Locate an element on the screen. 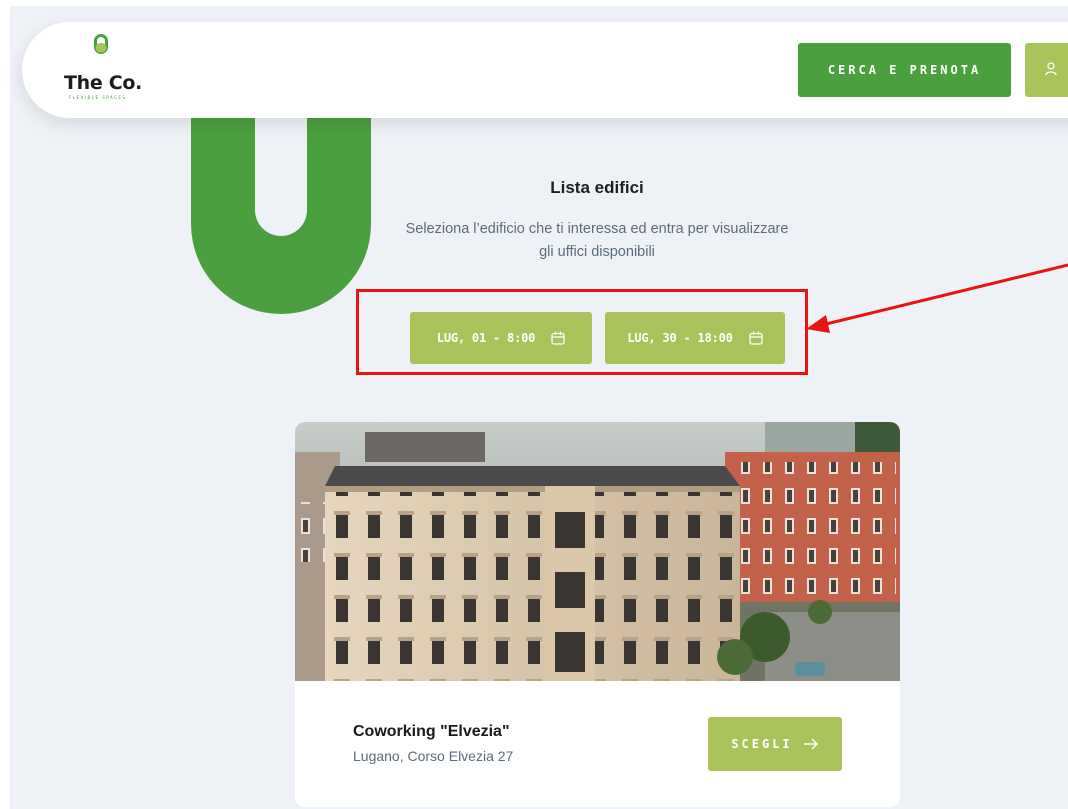 This screenshot has height=809, width=1068. choose-button-label: SCEGLI is located at coordinates (762, 744).